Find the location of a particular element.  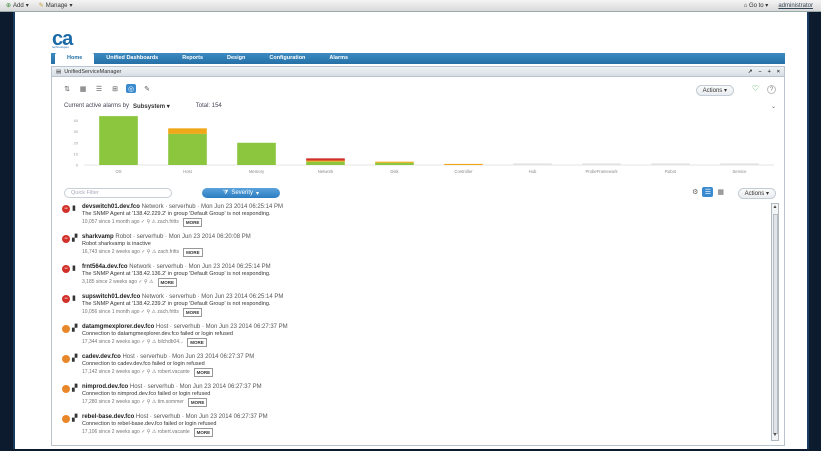

scroll-down-icon: ▼ is located at coordinates (775, 436).